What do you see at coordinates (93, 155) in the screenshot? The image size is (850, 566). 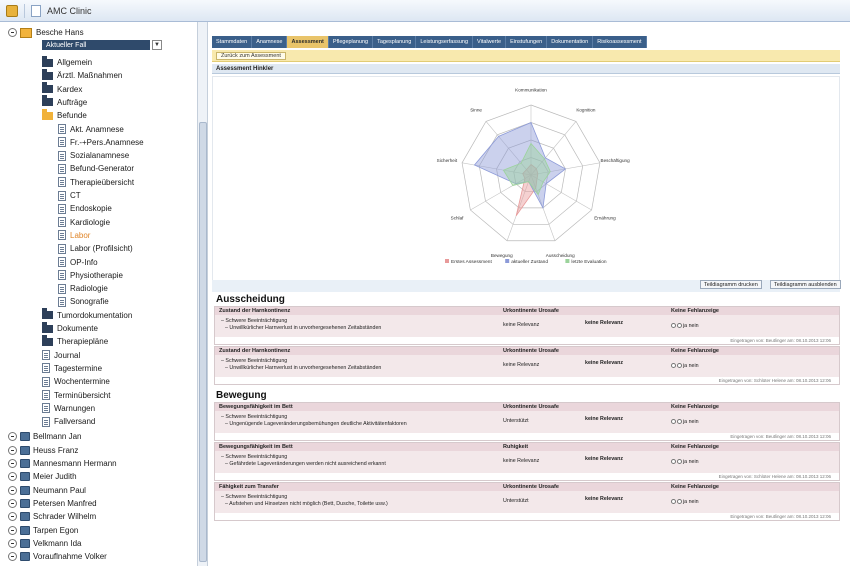 I see `tree-item: Sozialanamnese` at bounding box center [93, 155].